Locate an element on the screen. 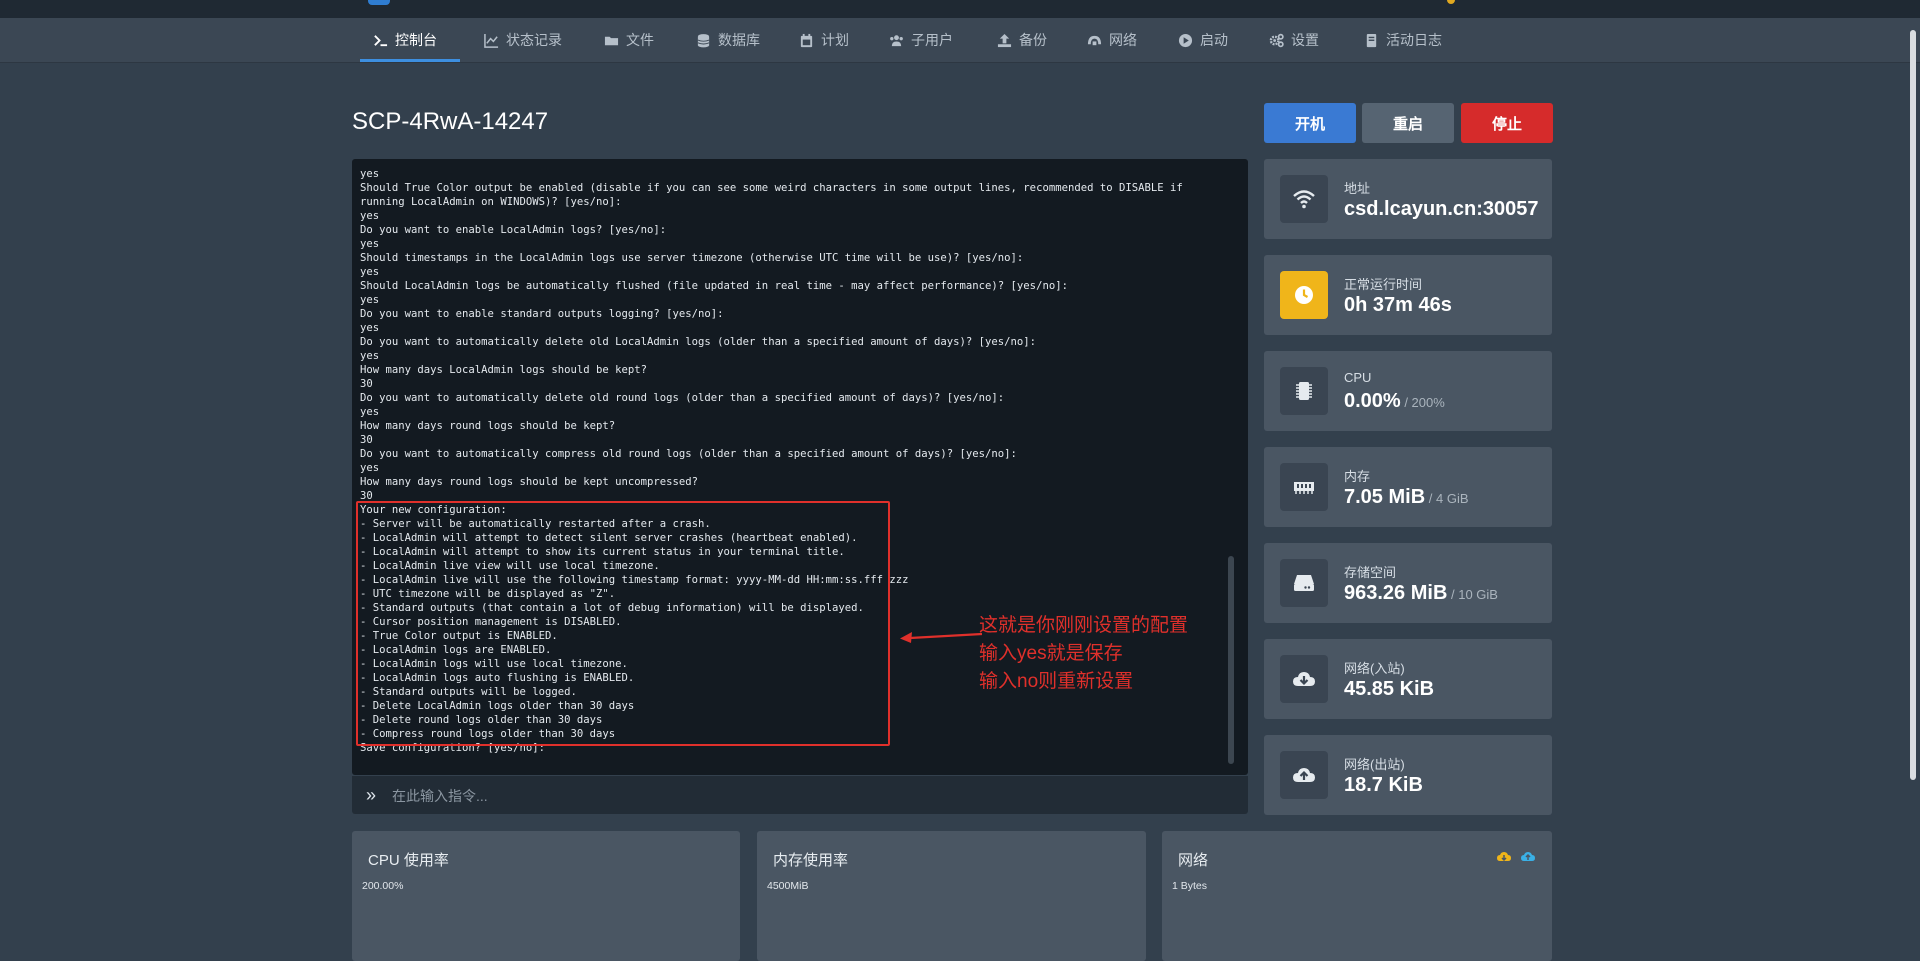 This screenshot has width=1920, height=961. tab-database: 数据库 is located at coordinates (728, 40).